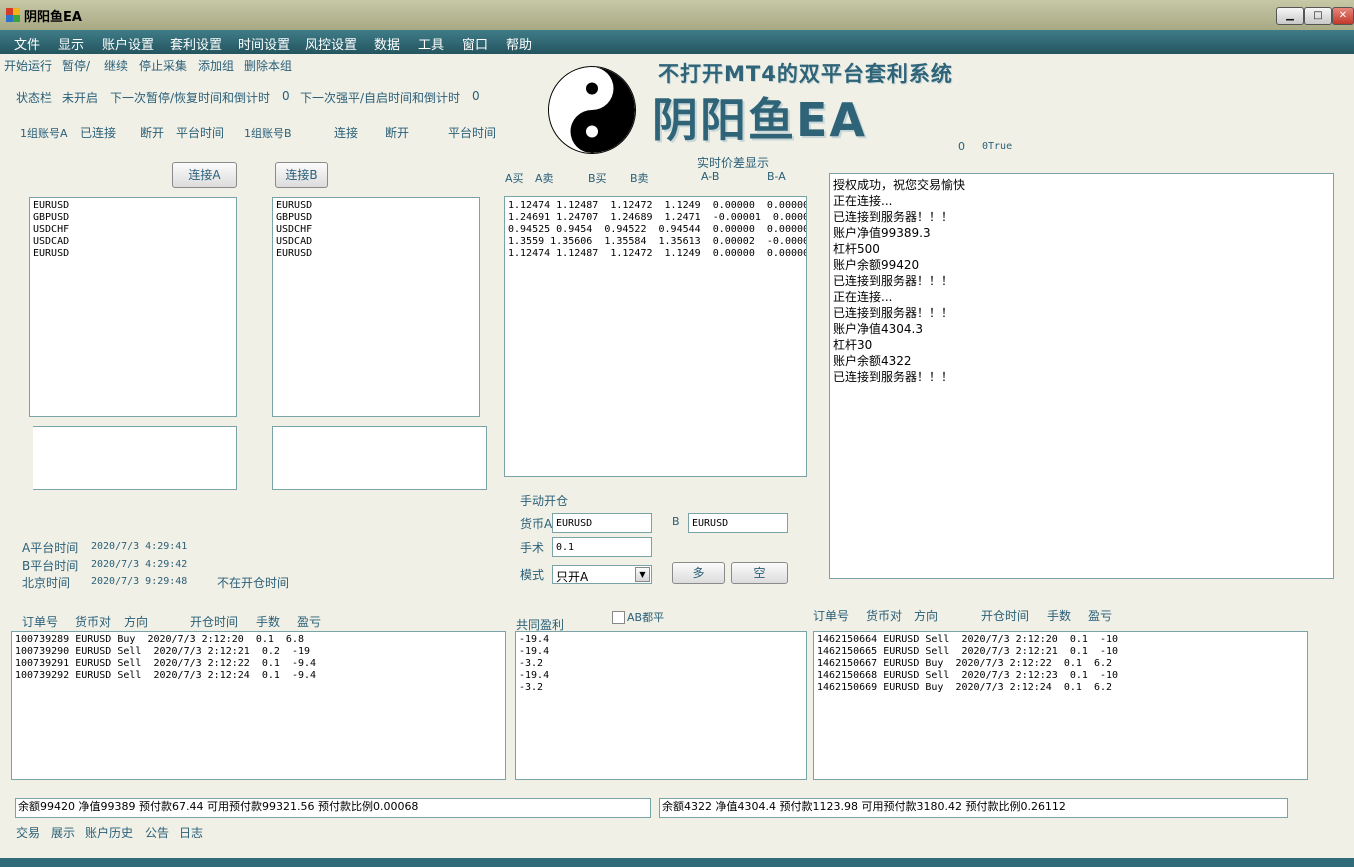 The image size is (1354, 867). Describe the element at coordinates (645, 617) in the screenshot. I see `ab-close-label: AB都平` at that location.